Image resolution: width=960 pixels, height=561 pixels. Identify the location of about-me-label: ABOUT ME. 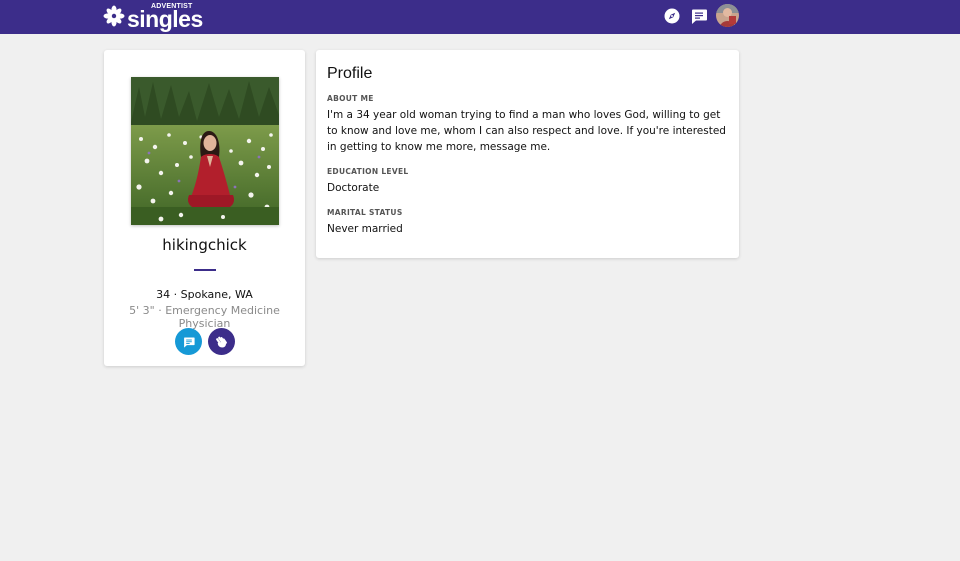
(350, 98).